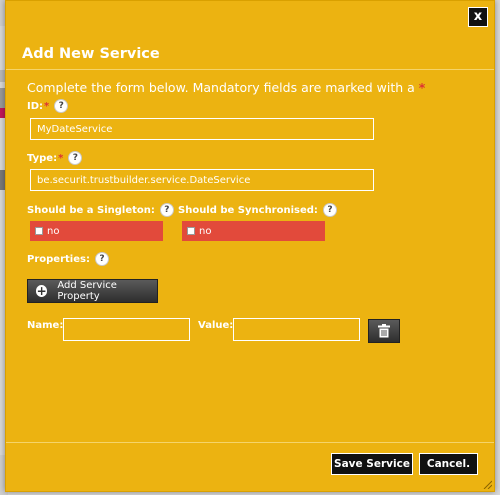 The height and width of the screenshot is (495, 500). I want to click on dialog-title: Add New Service, so click(91, 54).